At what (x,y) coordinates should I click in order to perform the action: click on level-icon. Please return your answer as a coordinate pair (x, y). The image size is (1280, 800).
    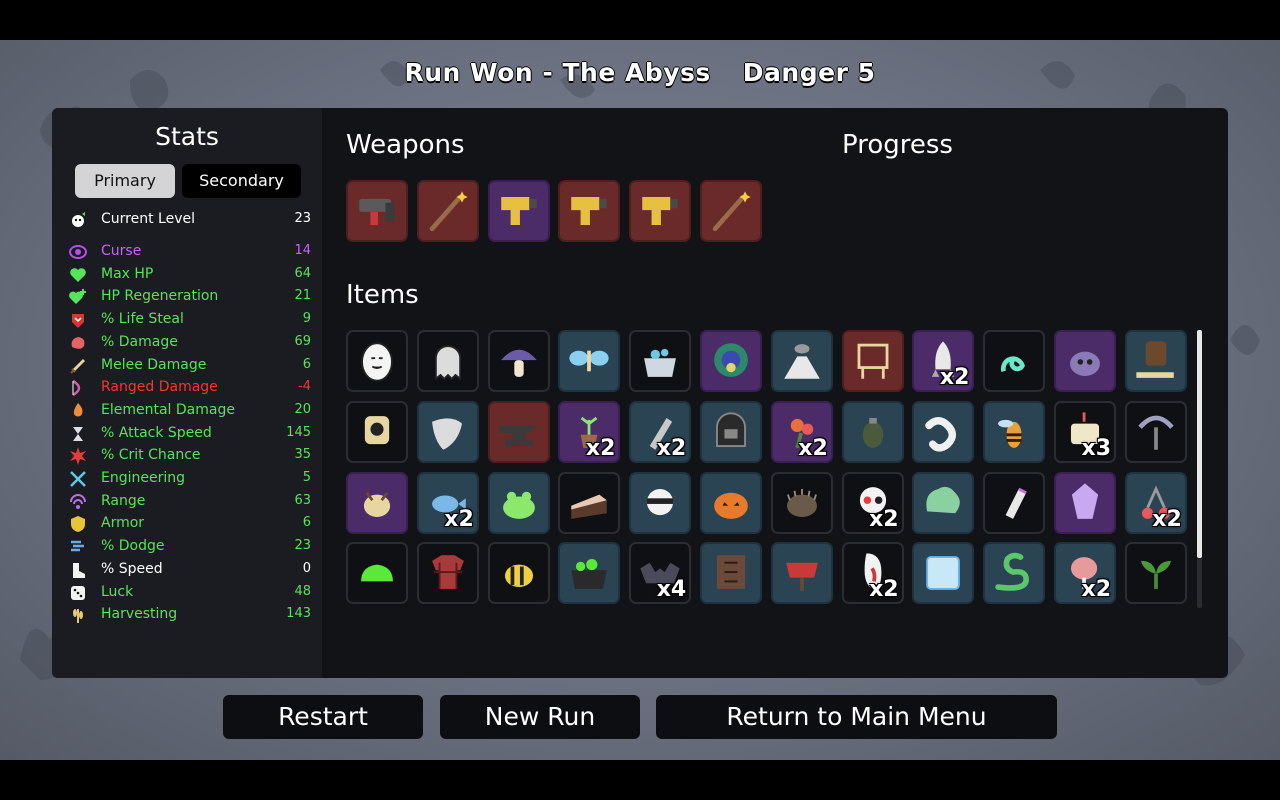
    Looking at the image, I should click on (78, 219).